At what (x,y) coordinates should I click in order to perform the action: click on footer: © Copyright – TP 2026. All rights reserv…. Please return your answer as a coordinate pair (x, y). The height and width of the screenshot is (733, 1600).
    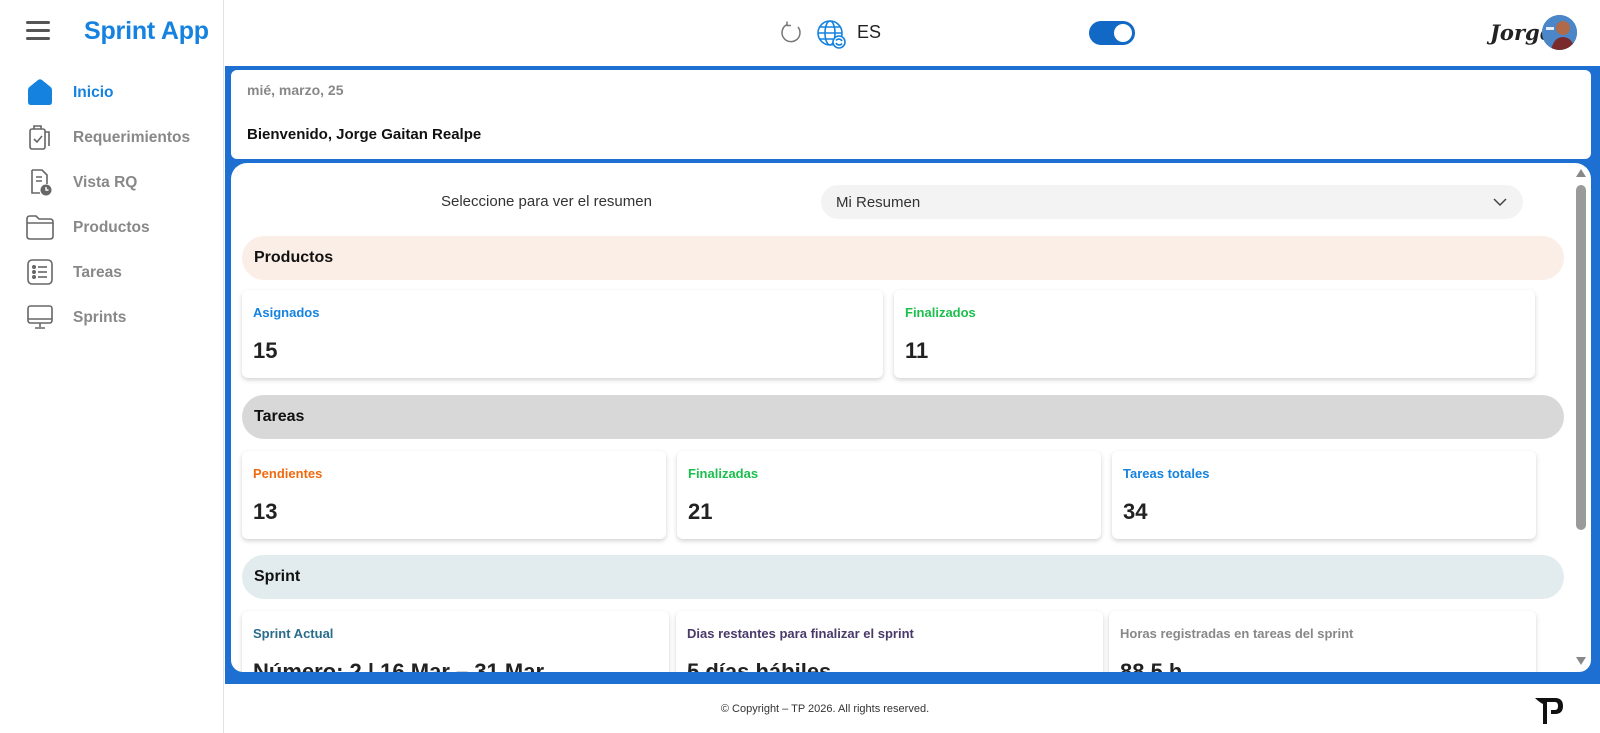
    Looking at the image, I should click on (912, 708).